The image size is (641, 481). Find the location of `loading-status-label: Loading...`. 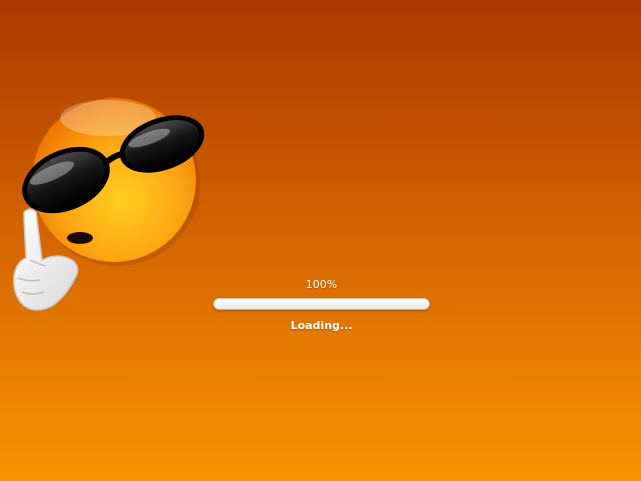

loading-status-label: Loading... is located at coordinates (321, 325).